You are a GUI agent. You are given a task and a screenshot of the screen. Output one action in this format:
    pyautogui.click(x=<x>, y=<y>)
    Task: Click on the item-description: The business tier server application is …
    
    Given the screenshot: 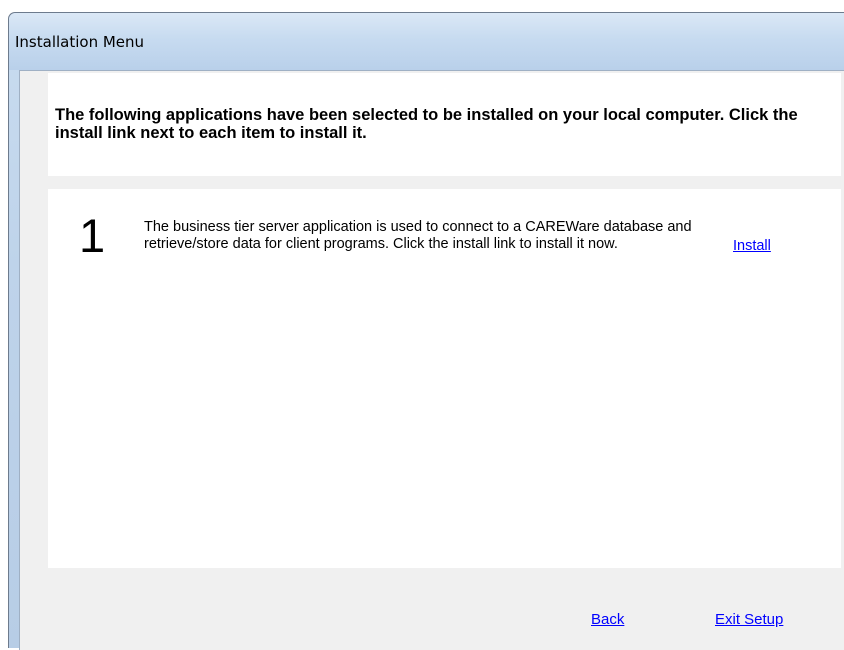 What is the action you would take?
    pyautogui.click(x=418, y=235)
    